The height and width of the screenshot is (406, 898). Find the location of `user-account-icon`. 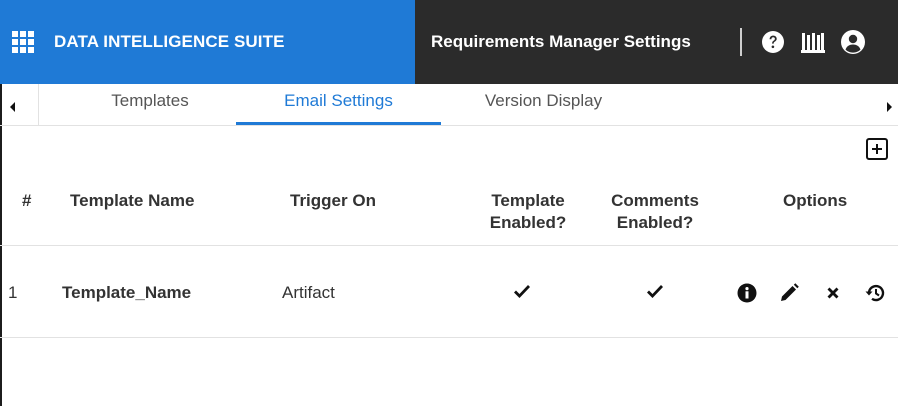

user-account-icon is located at coordinates (853, 42).